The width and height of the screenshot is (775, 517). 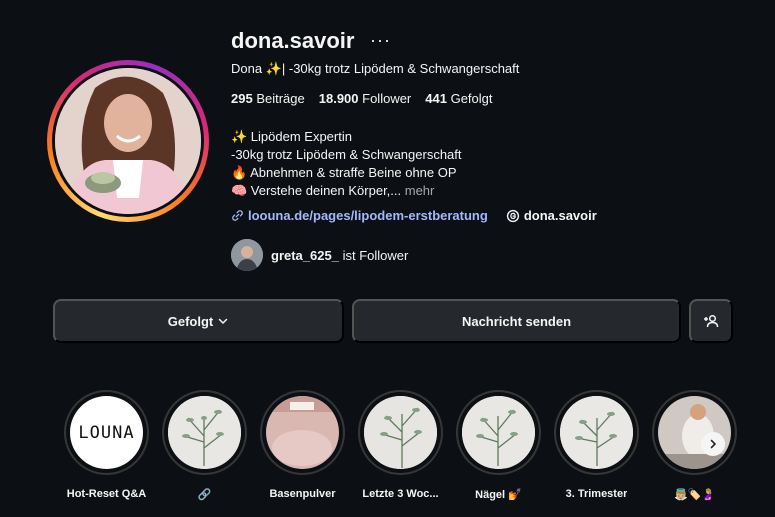 I want to click on chevron-right-icon, so click(x=713, y=444).